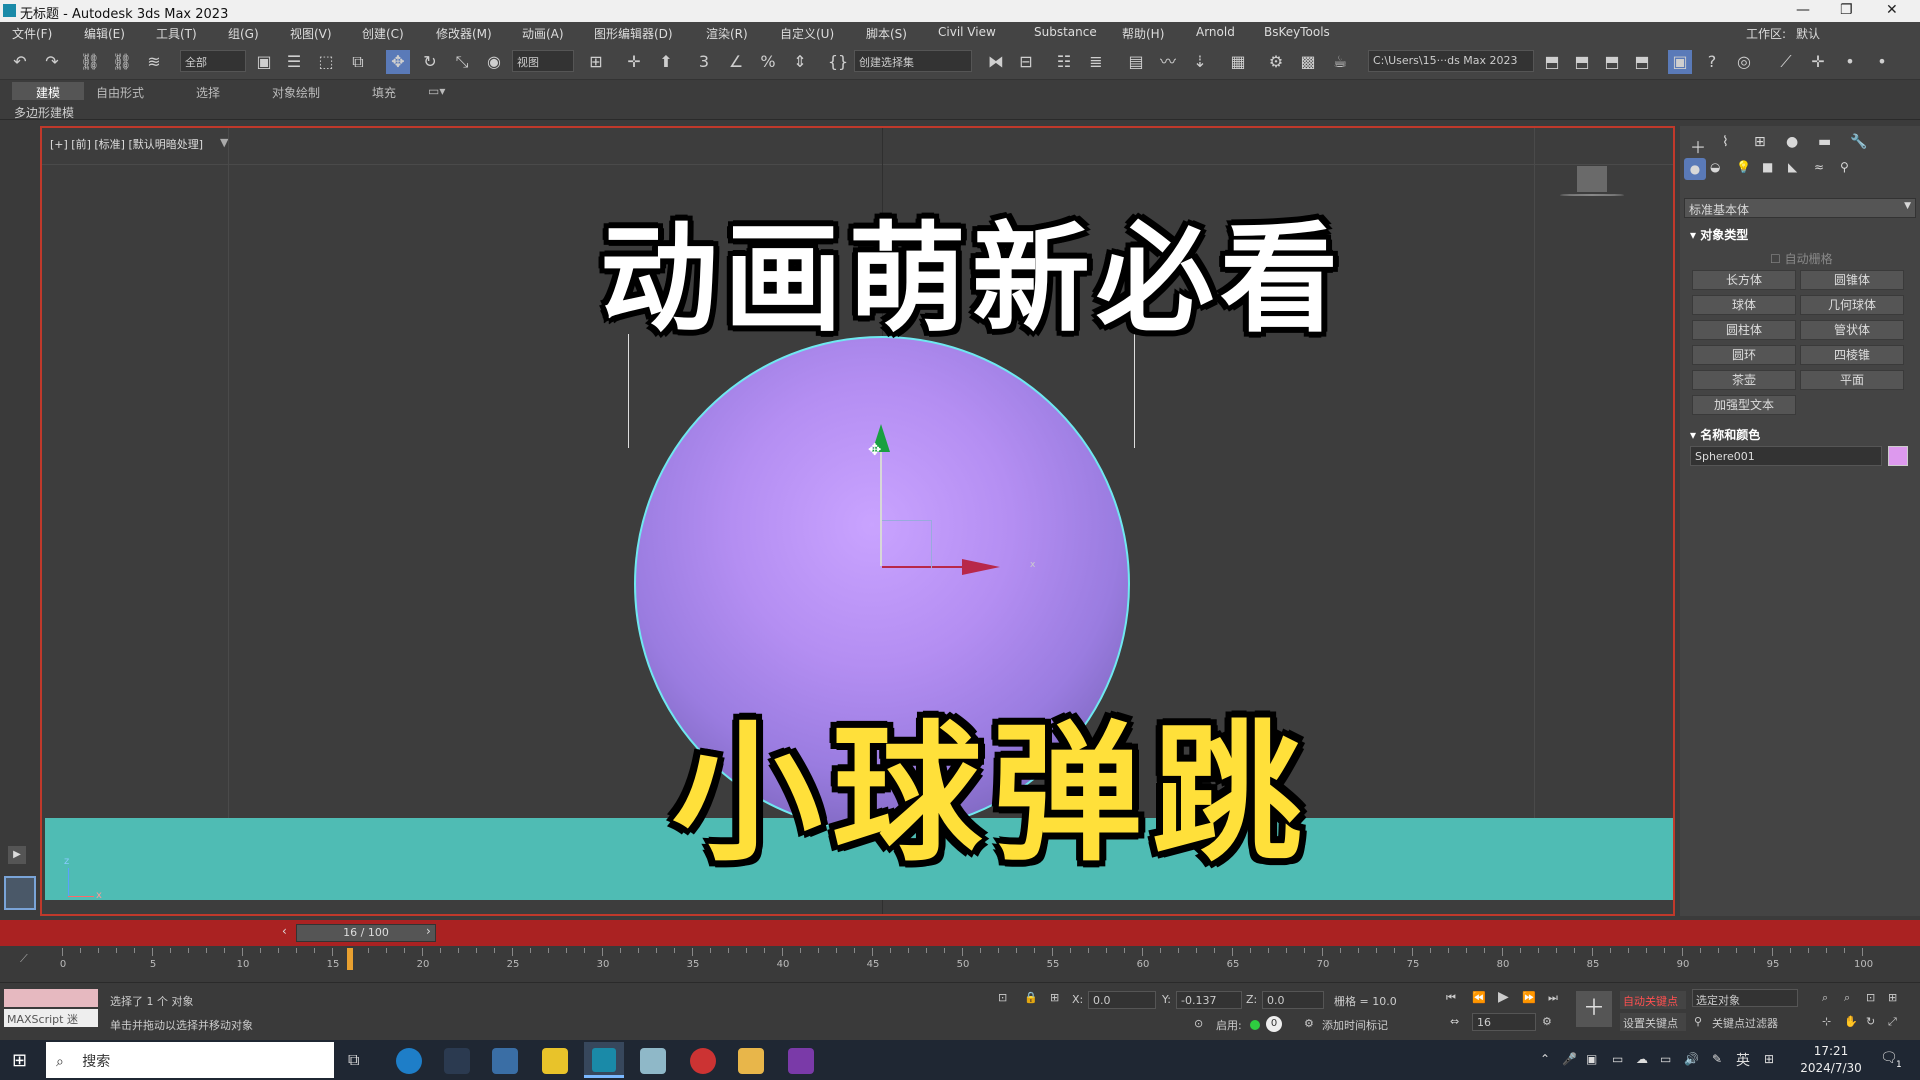  Describe the element at coordinates (353, 1060) in the screenshot. I see `task-view-icon: ⧉` at that location.